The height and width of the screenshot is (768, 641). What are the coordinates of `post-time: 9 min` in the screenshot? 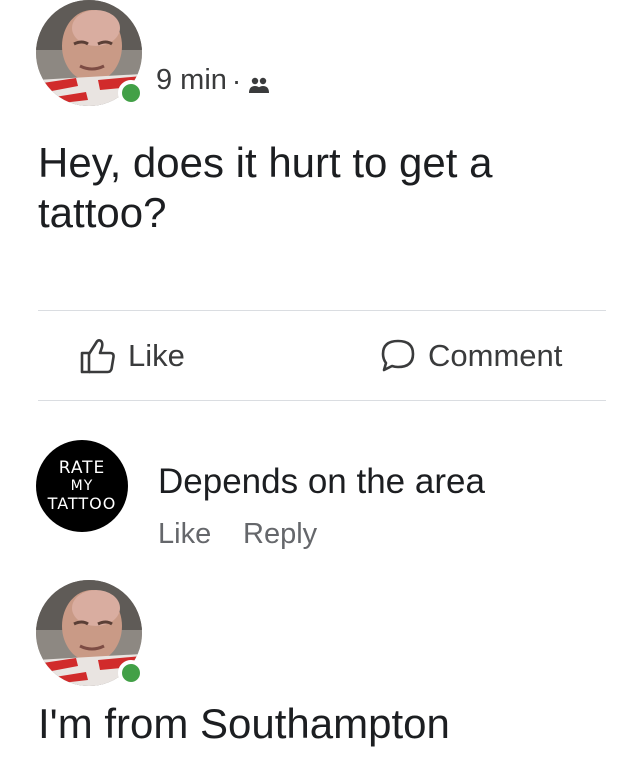 It's located at (191, 80).